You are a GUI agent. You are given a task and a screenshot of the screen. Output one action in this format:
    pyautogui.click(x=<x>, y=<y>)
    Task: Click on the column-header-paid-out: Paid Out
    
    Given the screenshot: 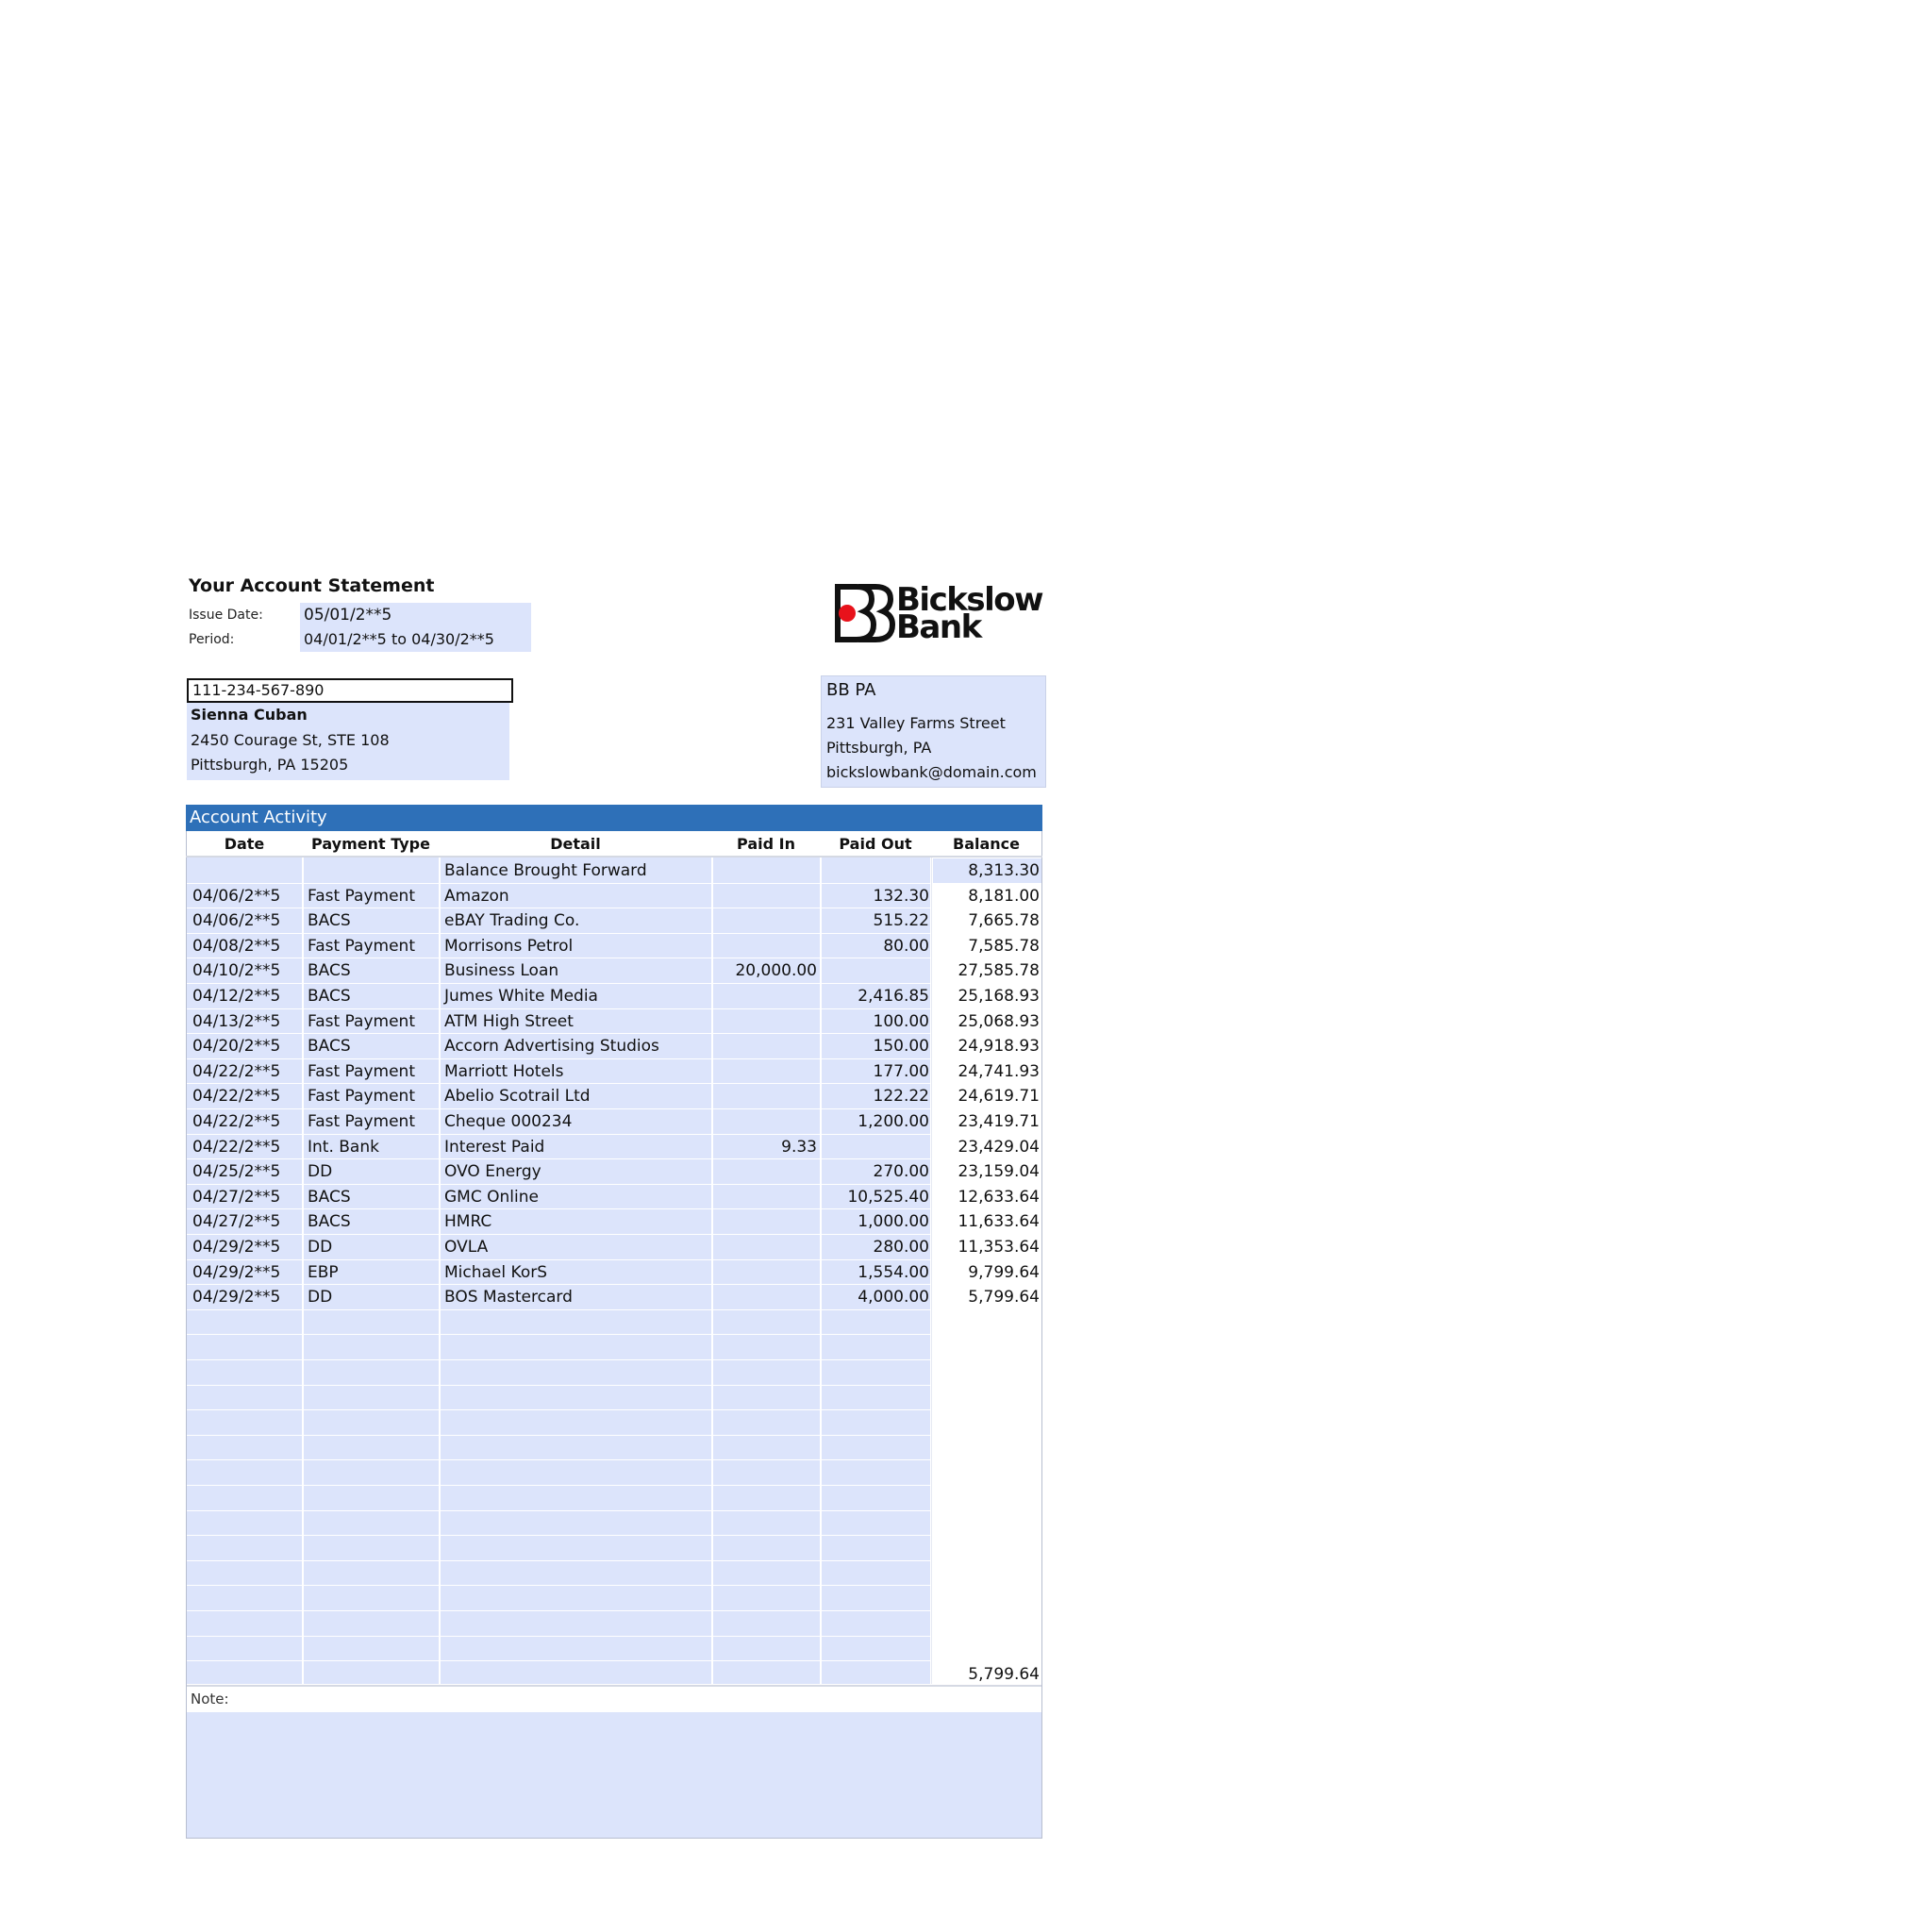 What is the action you would take?
    pyautogui.click(x=876, y=844)
    